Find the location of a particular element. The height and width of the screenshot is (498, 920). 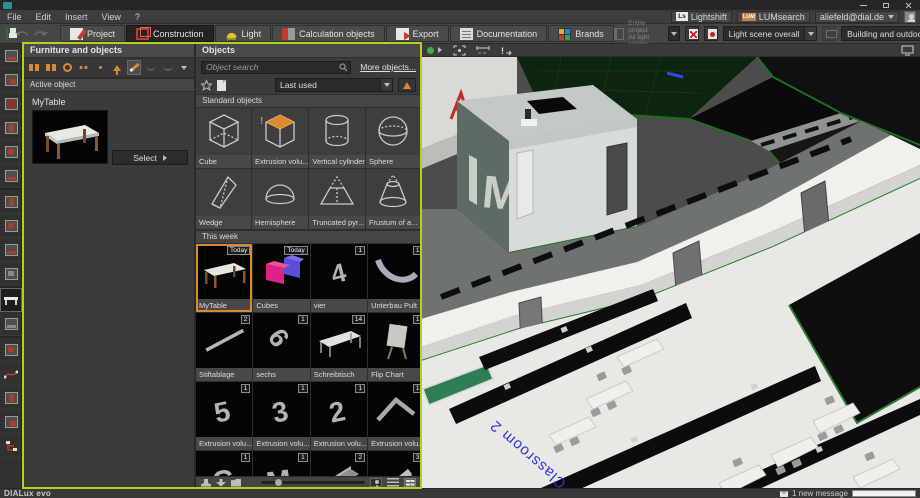

download-icon is located at coordinates (221, 482).